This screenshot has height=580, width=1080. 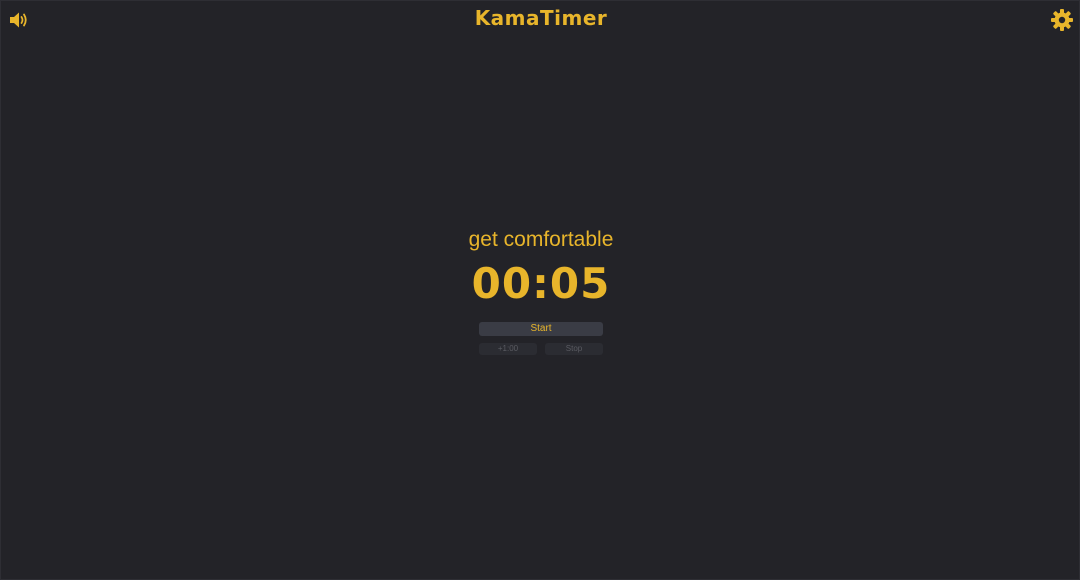 I want to click on add-minute-button: +1:00, so click(x=508, y=349).